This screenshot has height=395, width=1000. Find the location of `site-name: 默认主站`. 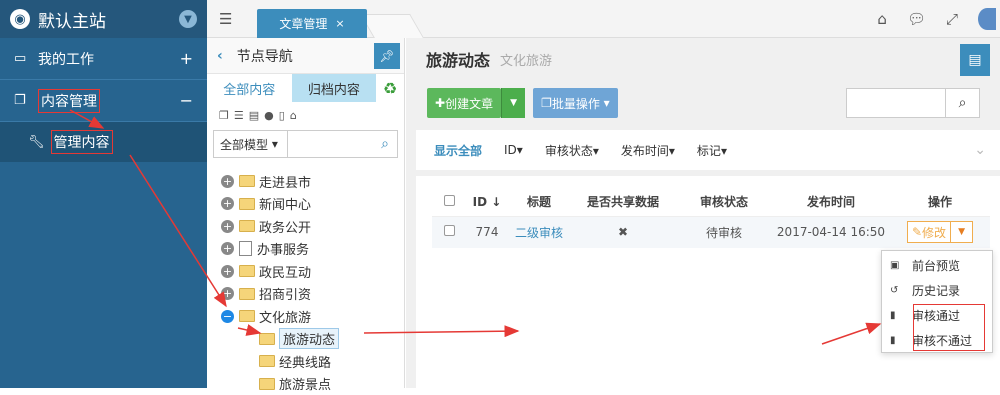

site-name: 默认主站 is located at coordinates (72, 19).